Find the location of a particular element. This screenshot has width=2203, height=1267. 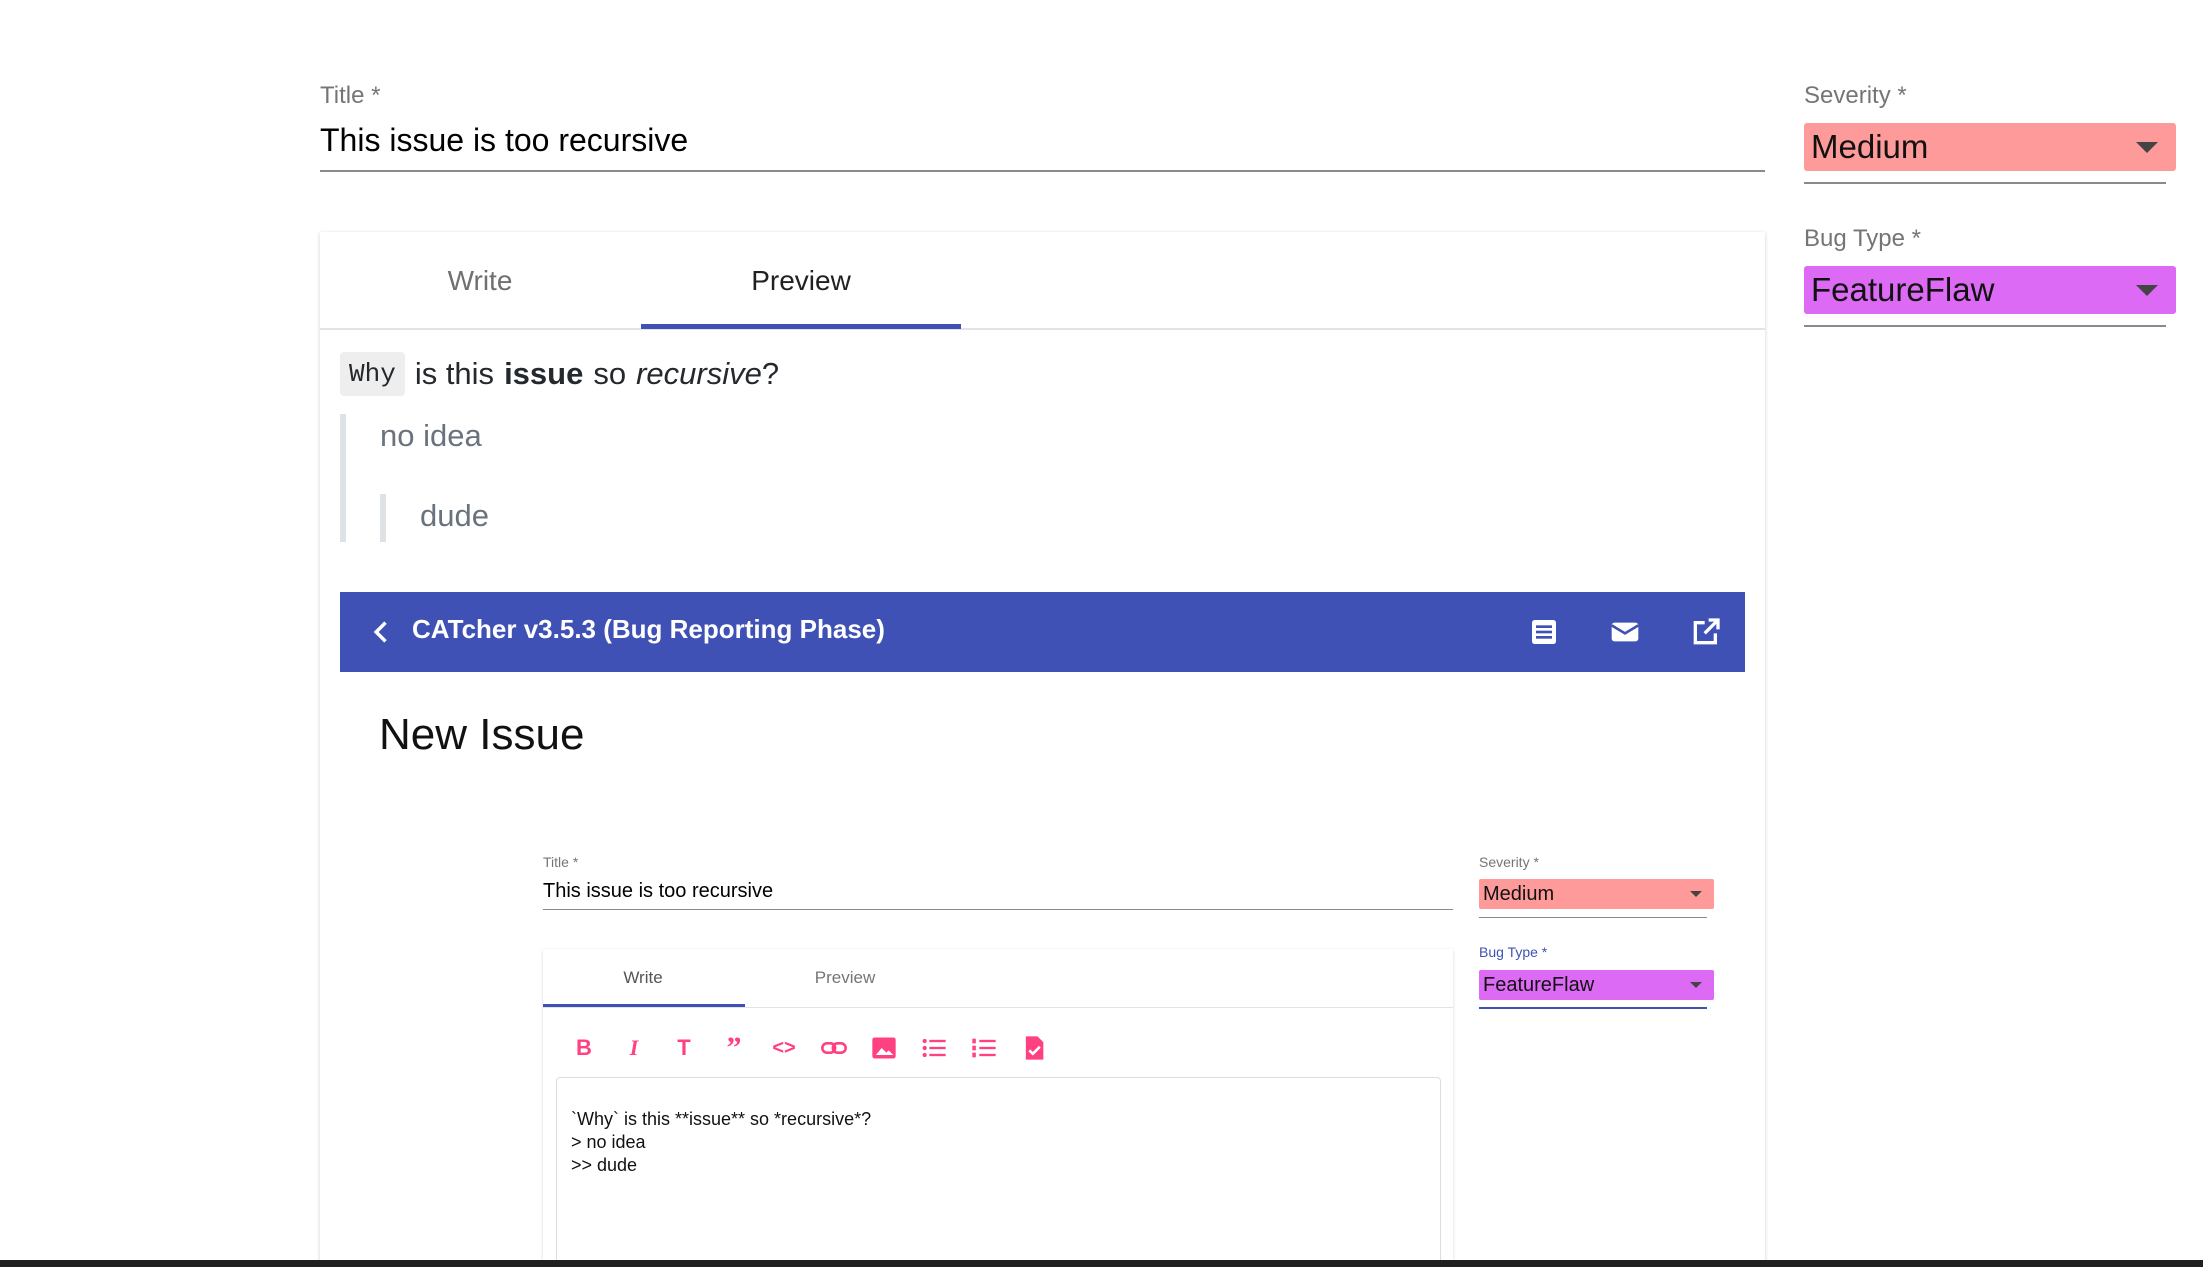

nested-bugtype-underline is located at coordinates (1593, 1008).